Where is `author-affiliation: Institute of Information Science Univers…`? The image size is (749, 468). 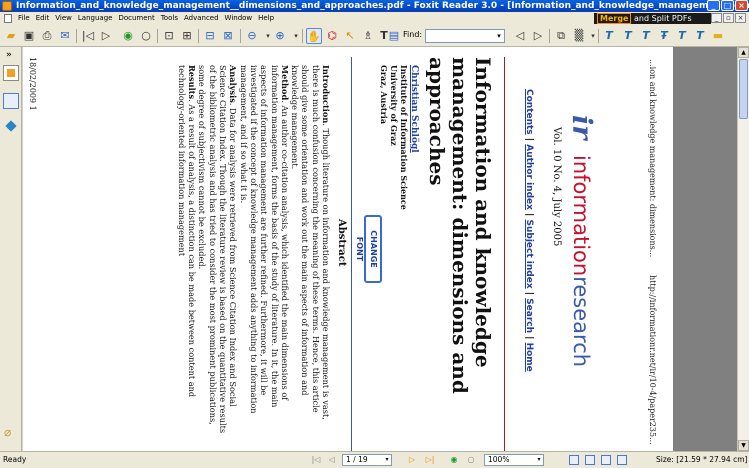 author-affiliation: Institute of Information Science Univers… is located at coordinates (394, 137).